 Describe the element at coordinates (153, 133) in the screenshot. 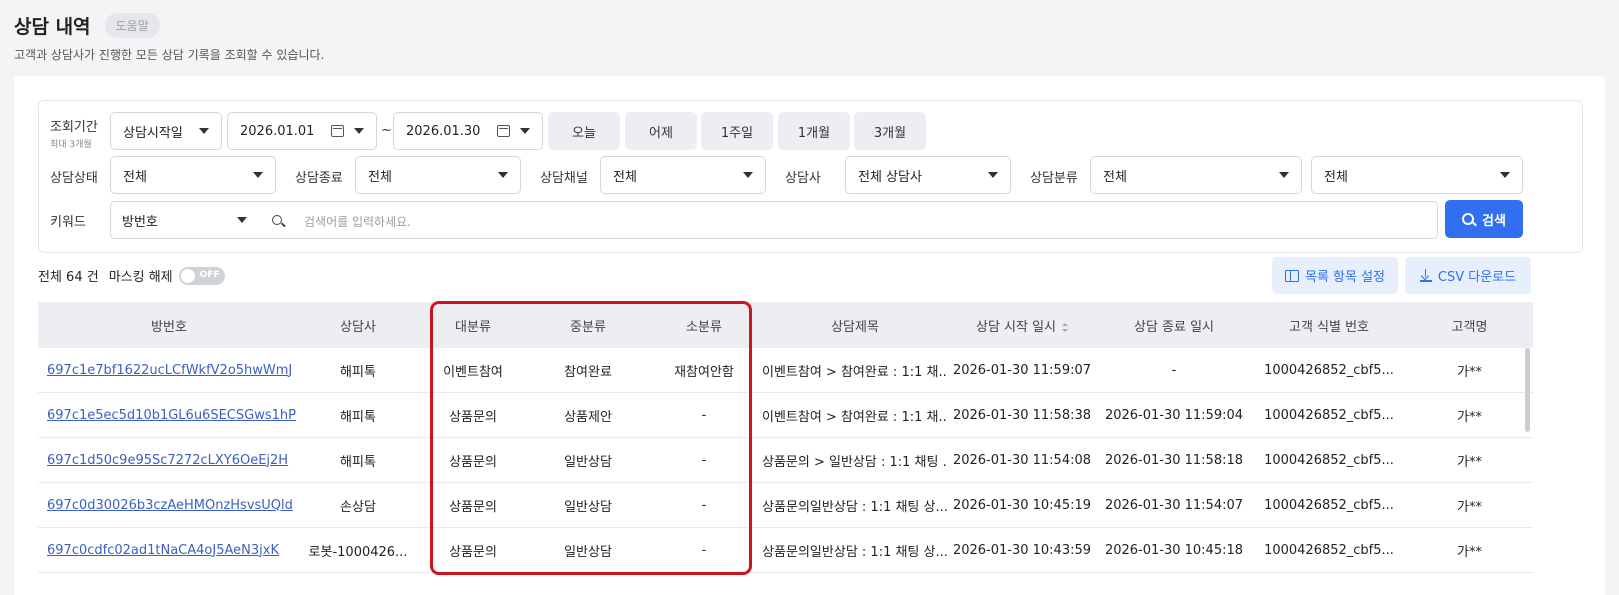

I see `period-type-value: 상담시작일` at that location.